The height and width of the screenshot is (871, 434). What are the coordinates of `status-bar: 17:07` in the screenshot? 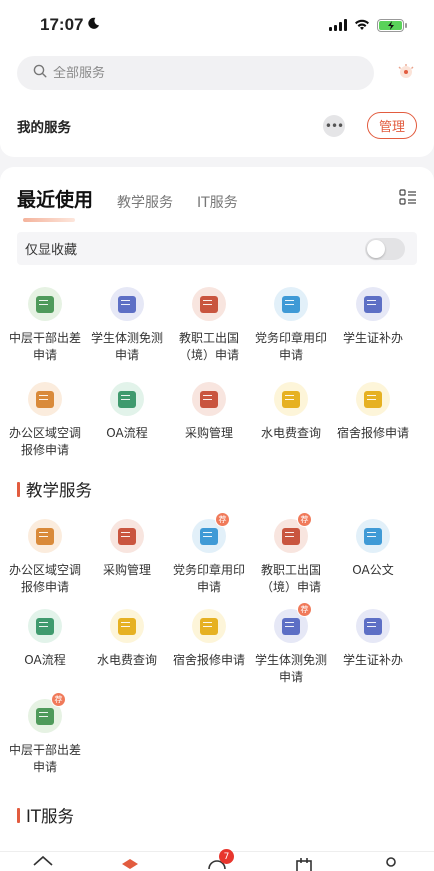 It's located at (217, 25).